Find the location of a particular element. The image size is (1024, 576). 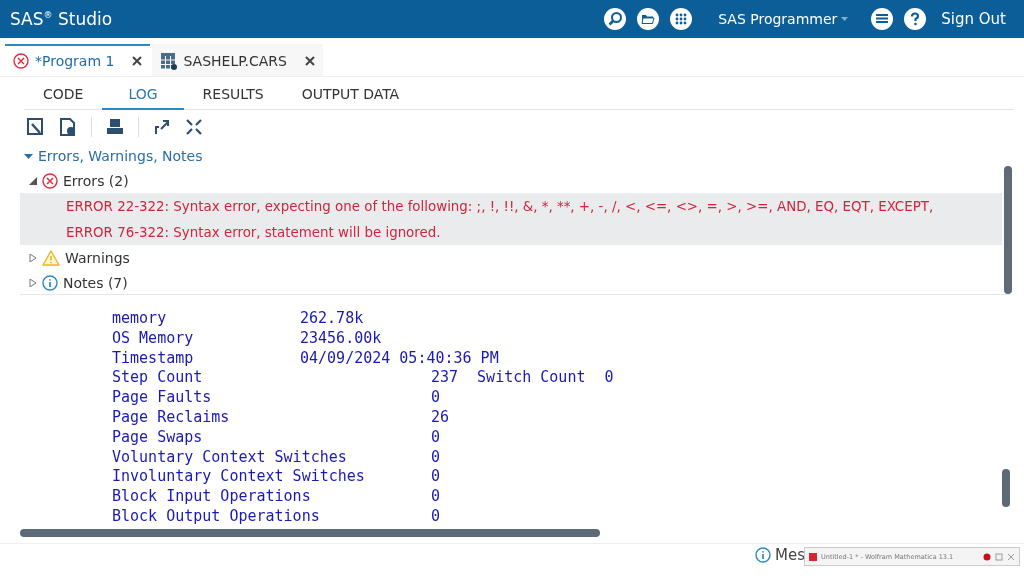

tree-node: Errors (2) is located at coordinates (74, 180).